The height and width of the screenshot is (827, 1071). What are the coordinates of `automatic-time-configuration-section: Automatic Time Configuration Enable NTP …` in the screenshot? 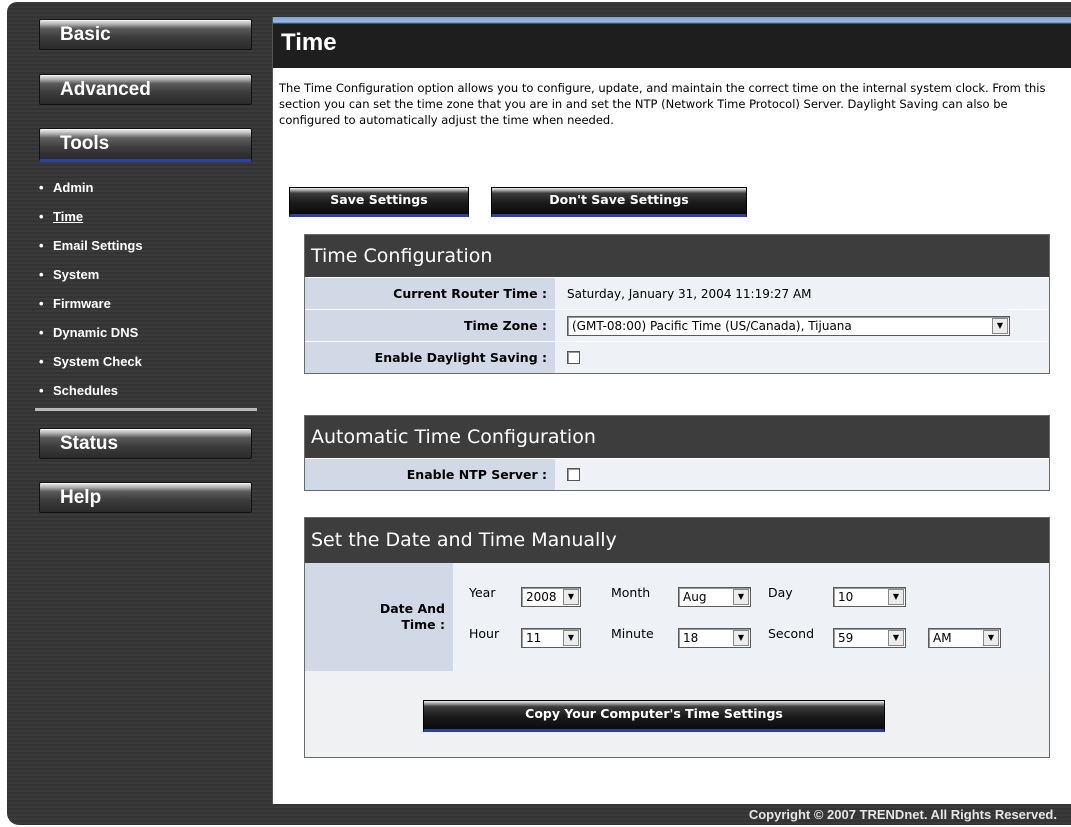 It's located at (677, 453).